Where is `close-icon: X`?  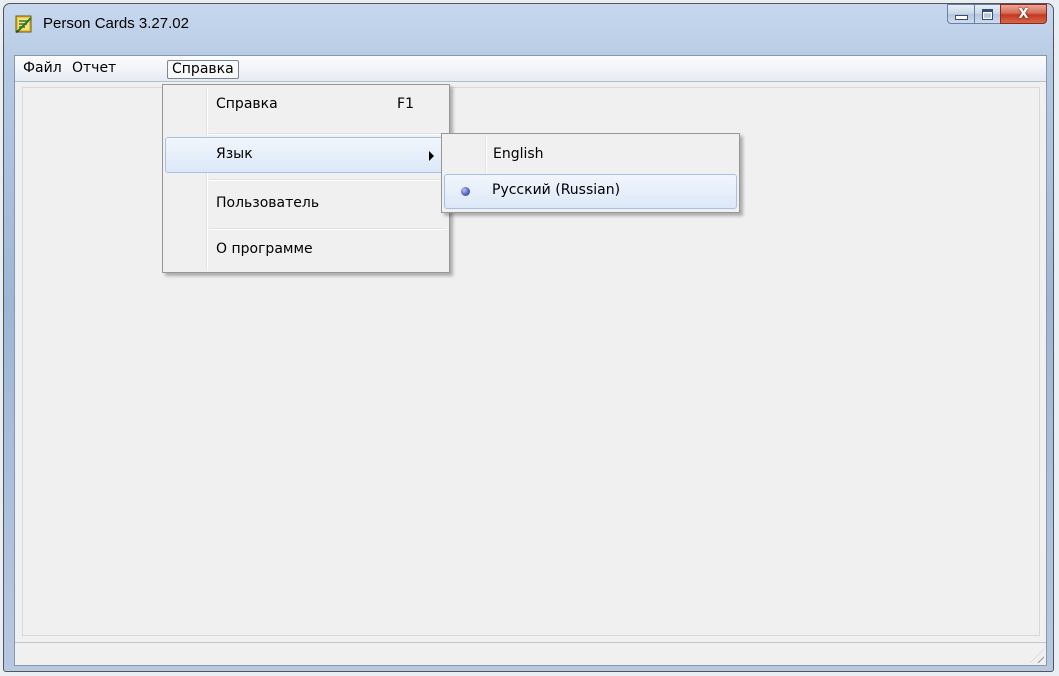 close-icon: X is located at coordinates (1023, 14).